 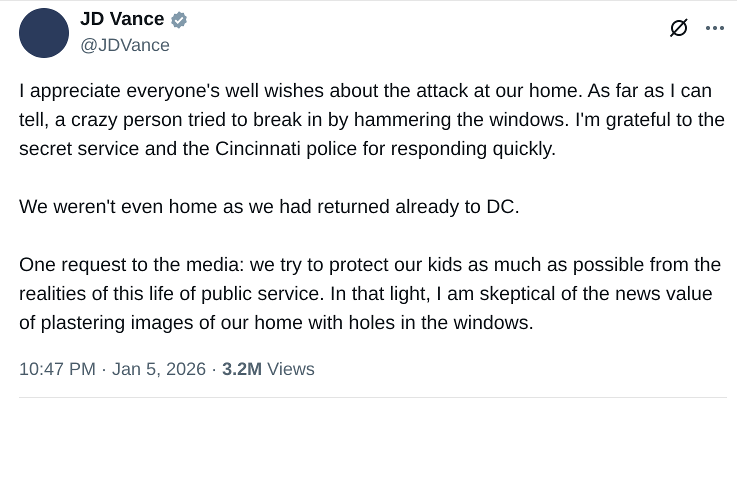 I want to click on avatar, so click(x=44, y=33).